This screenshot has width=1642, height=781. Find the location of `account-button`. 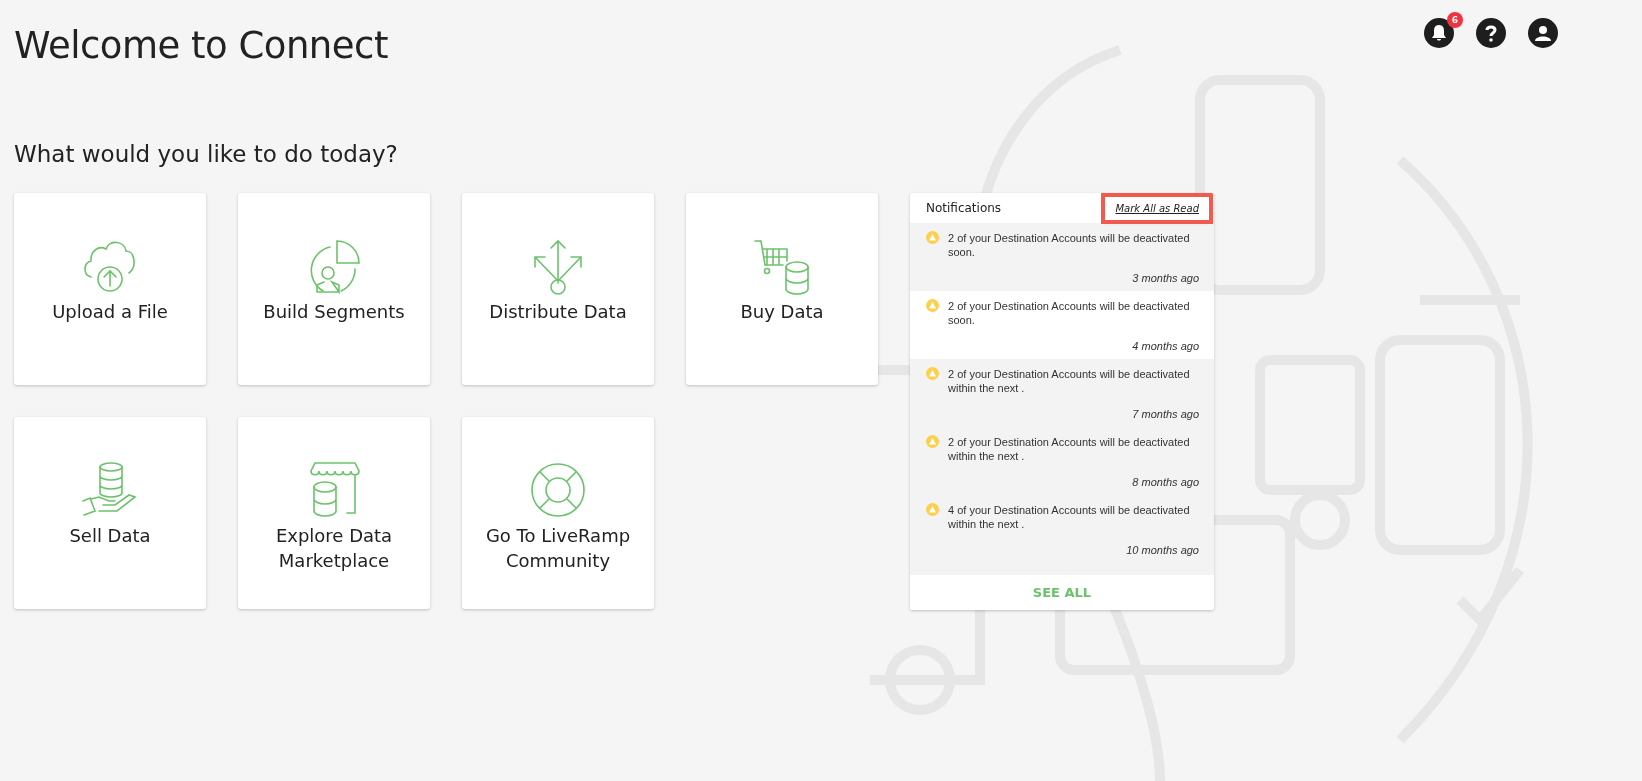

account-button is located at coordinates (1543, 33).